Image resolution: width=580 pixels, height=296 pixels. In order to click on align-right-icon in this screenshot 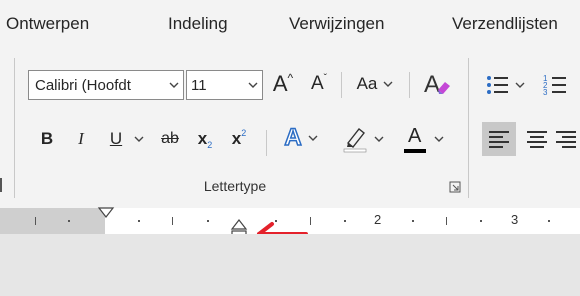, I will do `click(566, 139)`.